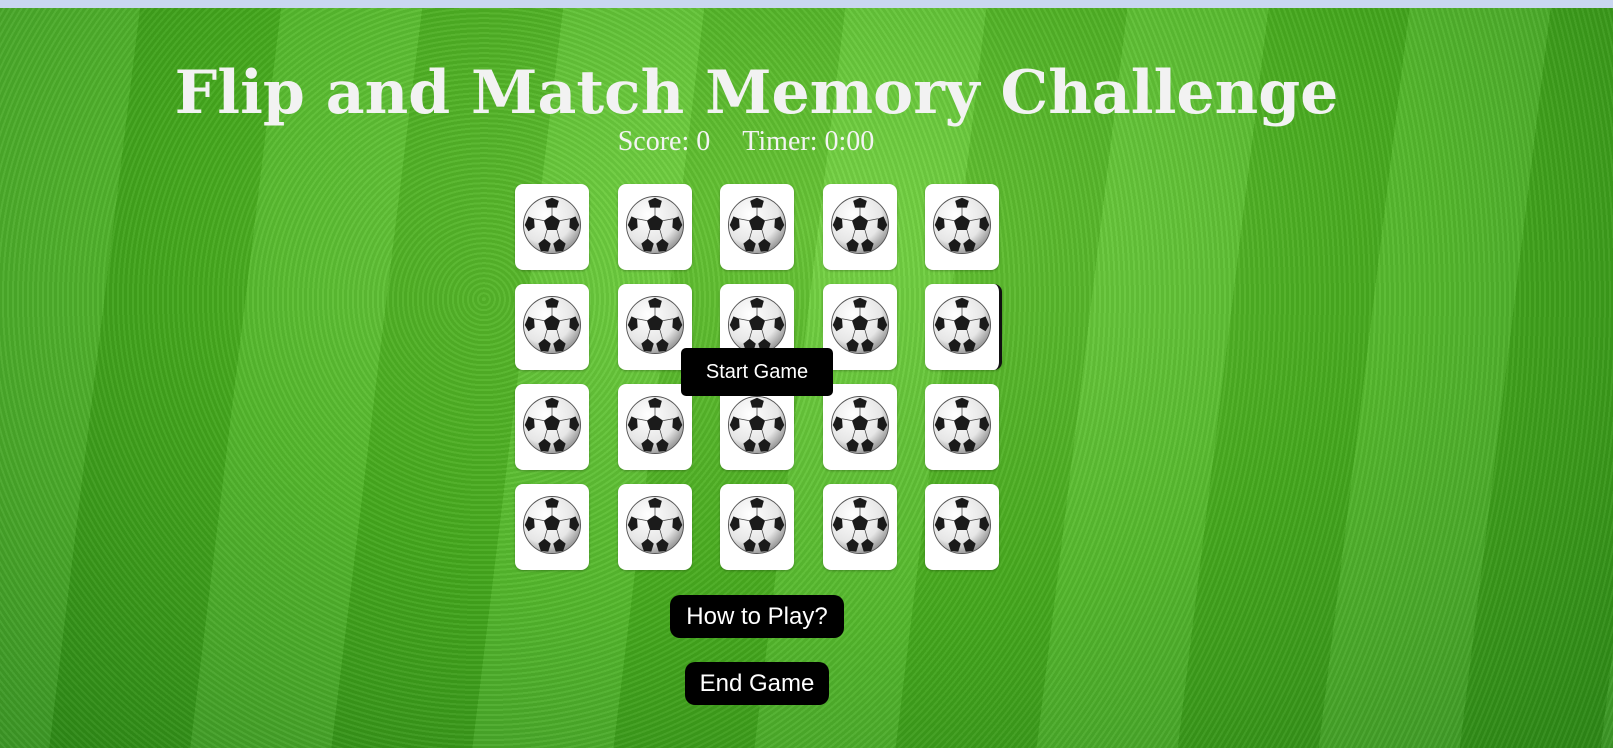 The width and height of the screenshot is (1613, 748). I want to click on how-to-play-button: How to Play?, so click(757, 616).